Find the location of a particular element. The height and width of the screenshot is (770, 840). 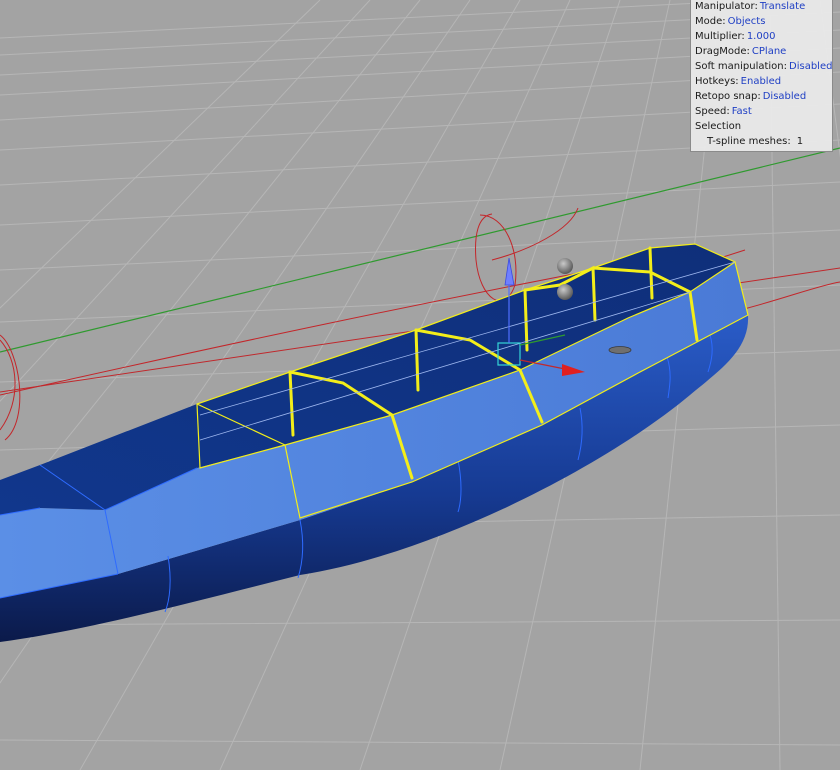

info-row-selection: Selection is located at coordinates (718, 126).